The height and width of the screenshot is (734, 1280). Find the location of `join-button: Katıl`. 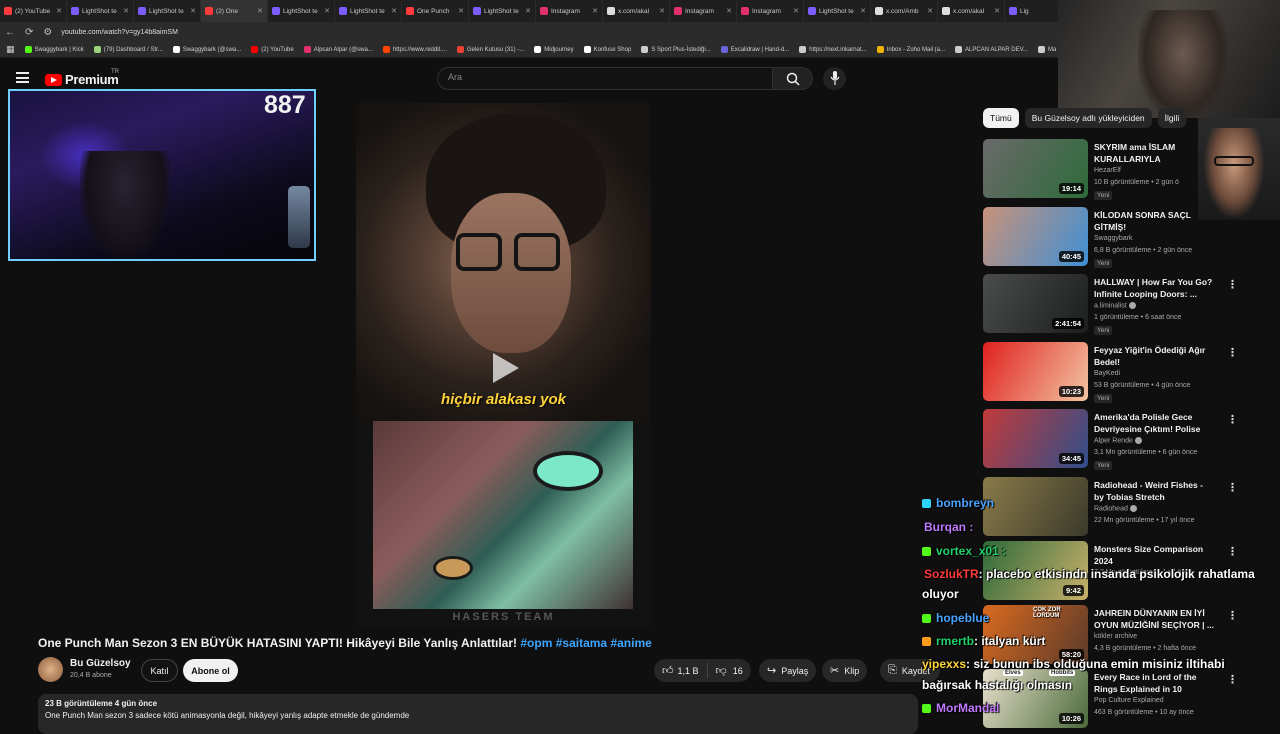

join-button: Katıl is located at coordinates (159, 670).